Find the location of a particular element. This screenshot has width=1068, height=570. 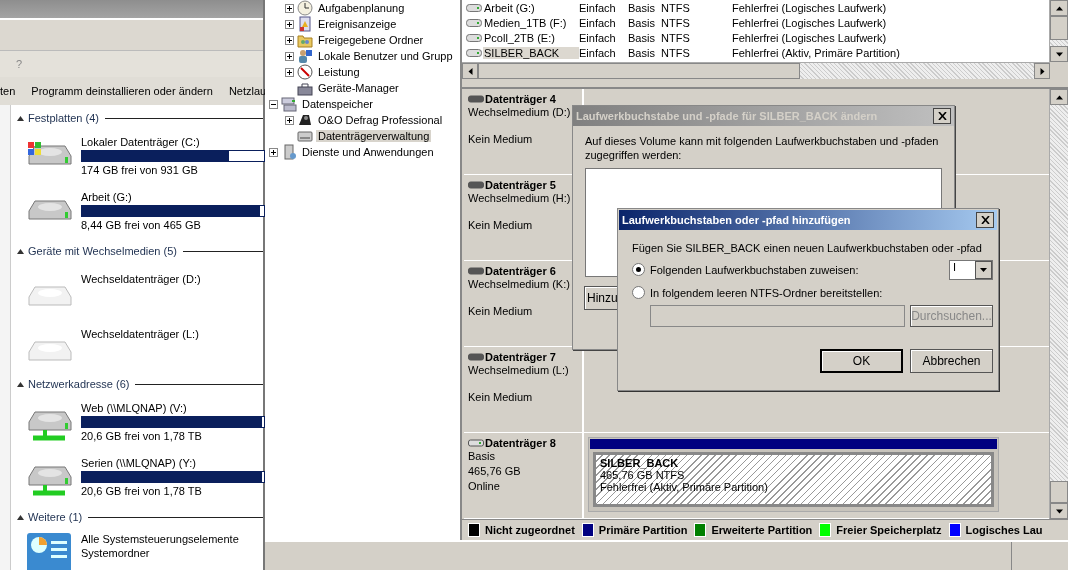

scroll-left-button is located at coordinates (470, 71).